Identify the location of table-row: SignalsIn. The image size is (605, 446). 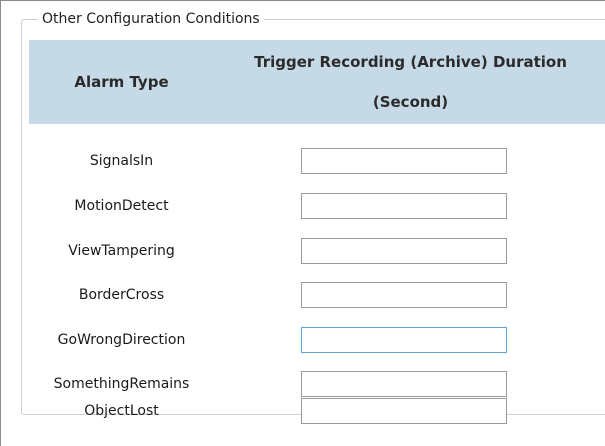
(317, 161).